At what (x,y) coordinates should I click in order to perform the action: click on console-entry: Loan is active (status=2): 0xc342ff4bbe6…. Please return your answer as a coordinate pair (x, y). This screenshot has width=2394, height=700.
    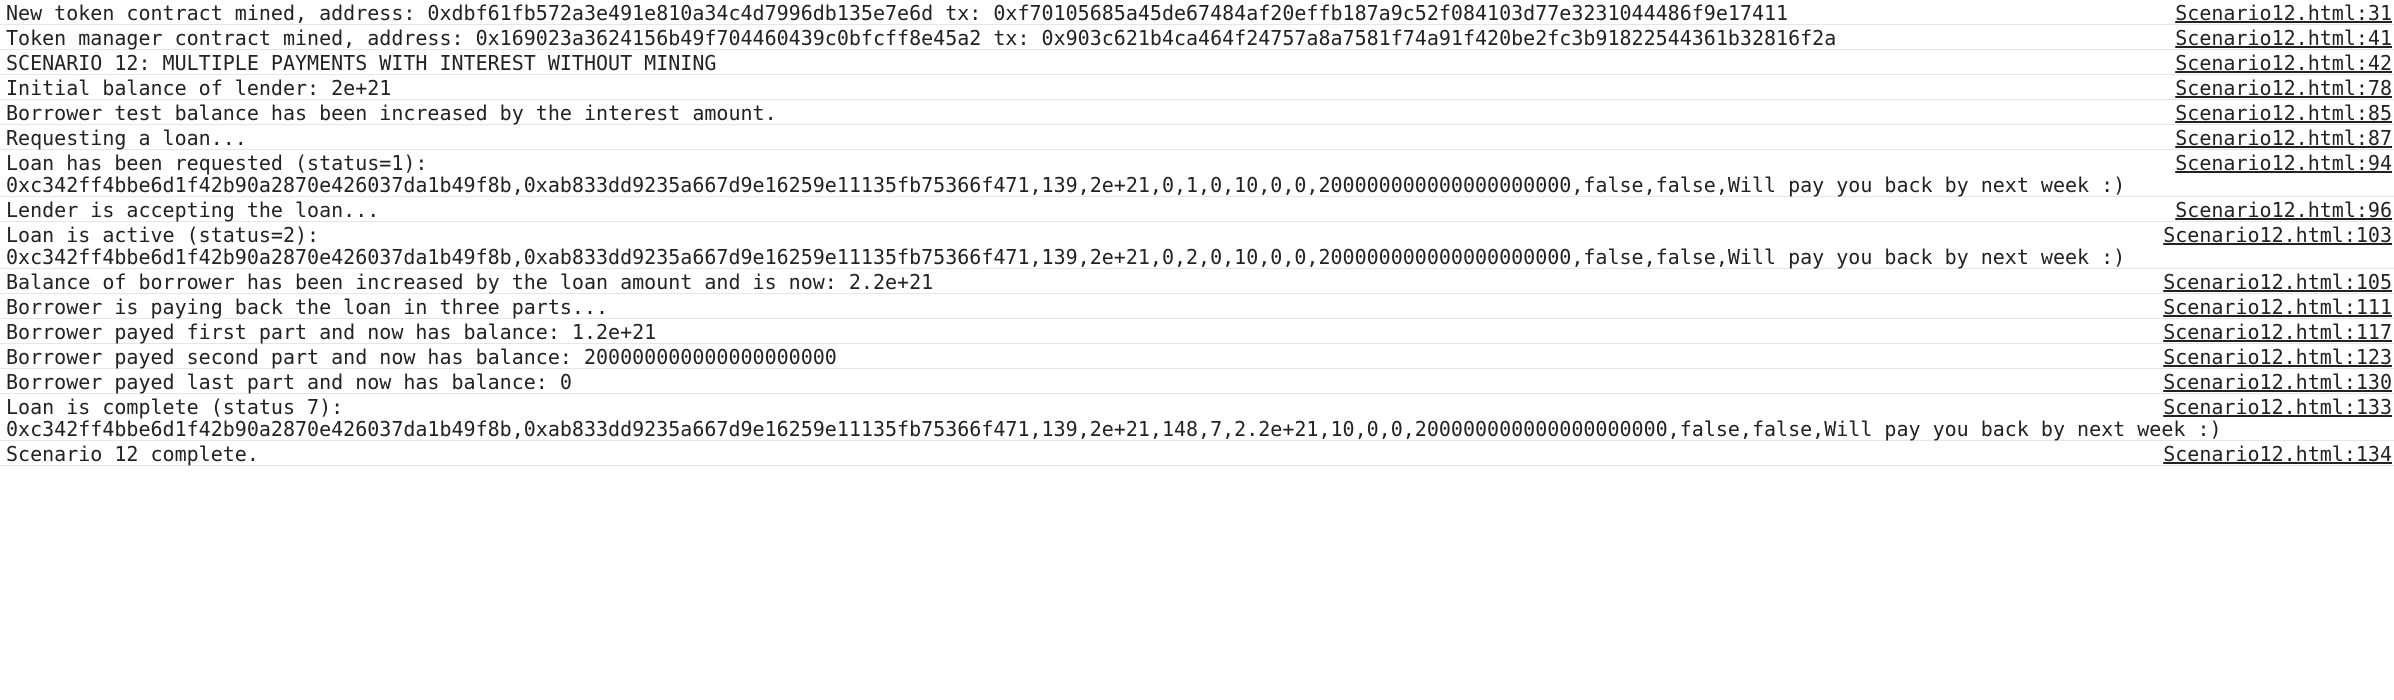
    Looking at the image, I should click on (1197, 245).